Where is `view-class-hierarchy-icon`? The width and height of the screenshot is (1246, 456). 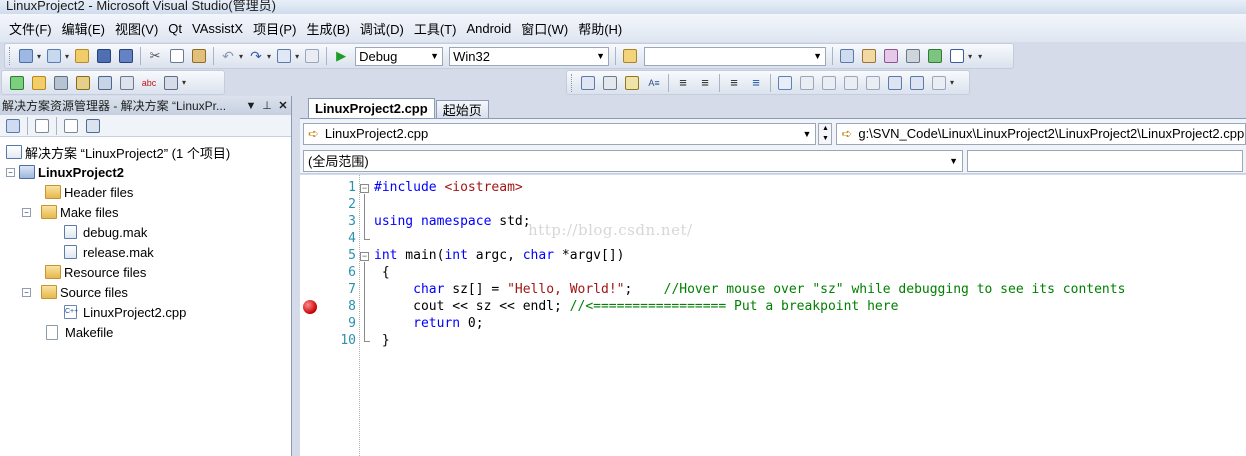 view-class-hierarchy-icon is located at coordinates (93, 126).